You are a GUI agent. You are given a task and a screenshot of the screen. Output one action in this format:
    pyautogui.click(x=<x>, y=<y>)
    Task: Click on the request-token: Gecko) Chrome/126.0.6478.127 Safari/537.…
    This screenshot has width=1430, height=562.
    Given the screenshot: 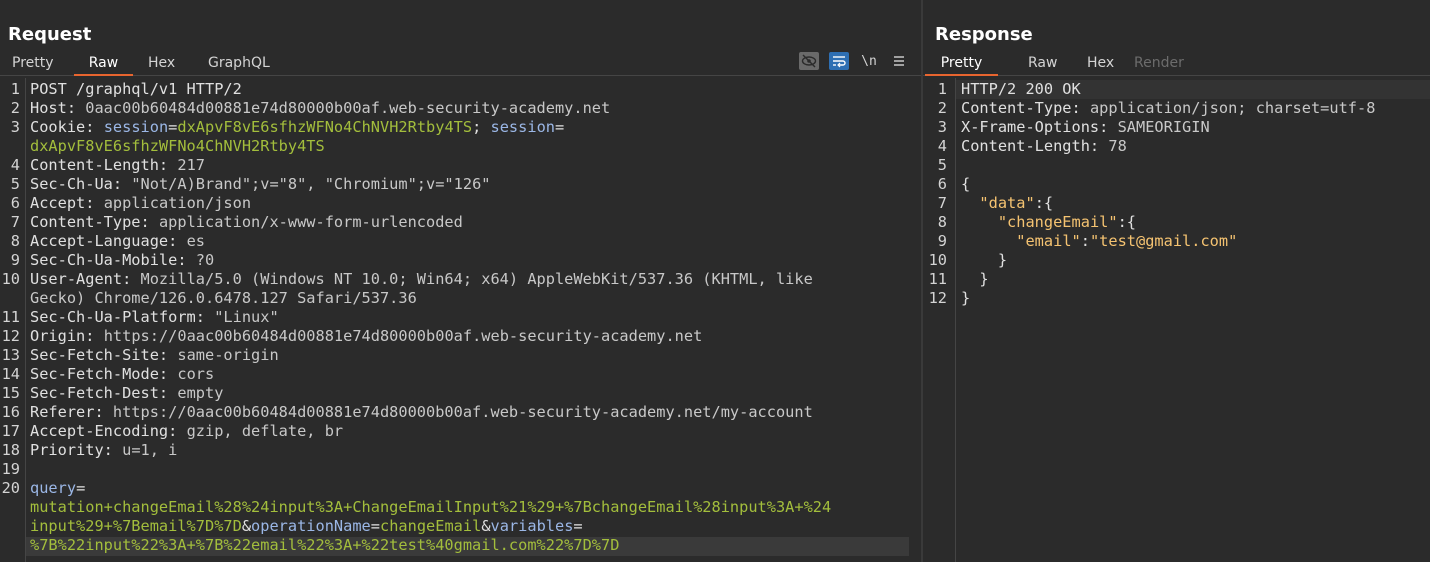 What is the action you would take?
    pyautogui.click(x=223, y=298)
    